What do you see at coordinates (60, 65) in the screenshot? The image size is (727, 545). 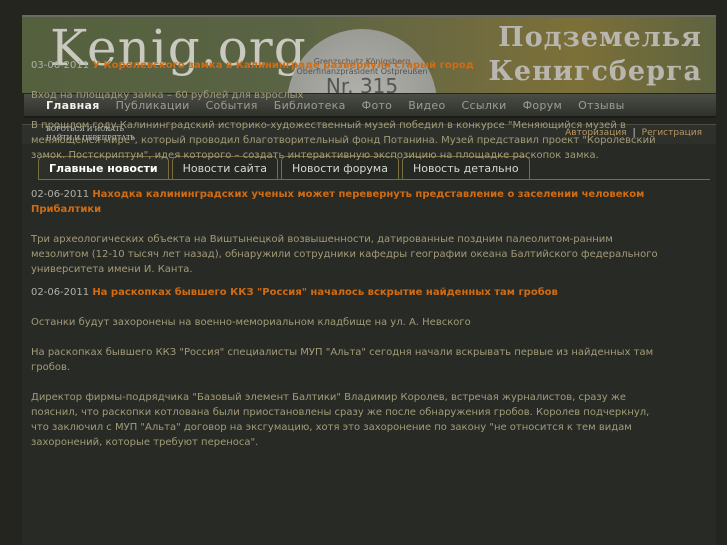 I see `news-date: 03-06-2011` at bounding box center [60, 65].